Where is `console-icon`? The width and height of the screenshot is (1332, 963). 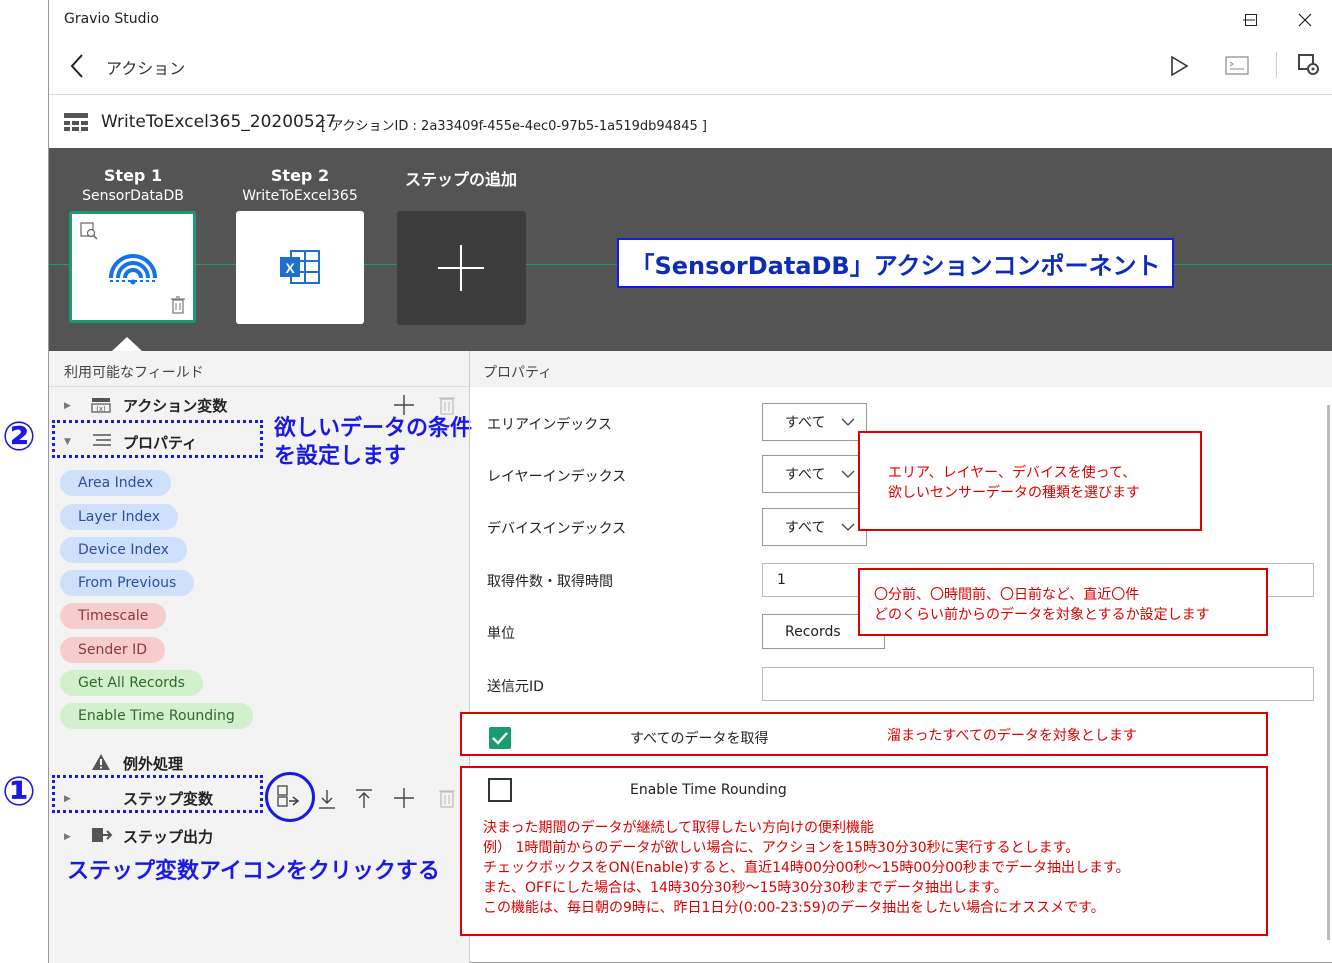 console-icon is located at coordinates (1237, 65).